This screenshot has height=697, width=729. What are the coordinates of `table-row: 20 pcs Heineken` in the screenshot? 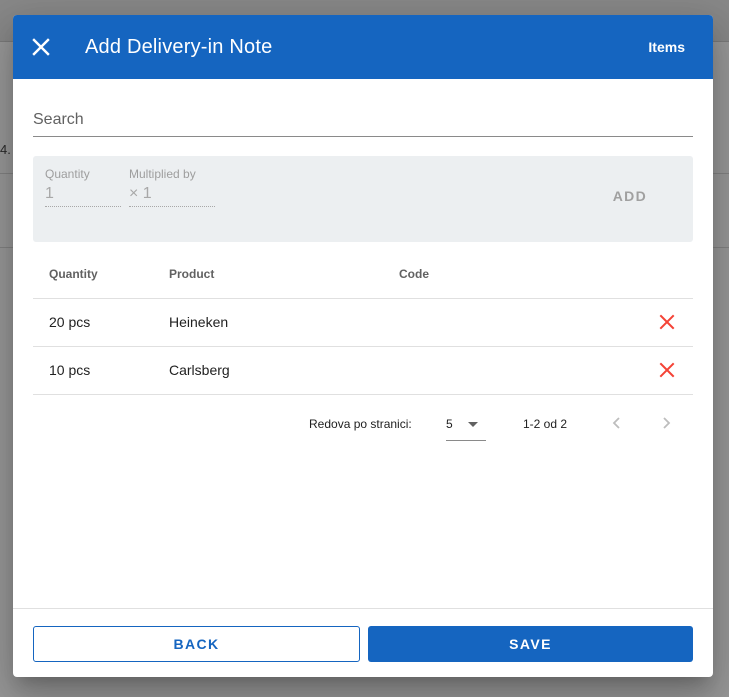 It's located at (363, 322).